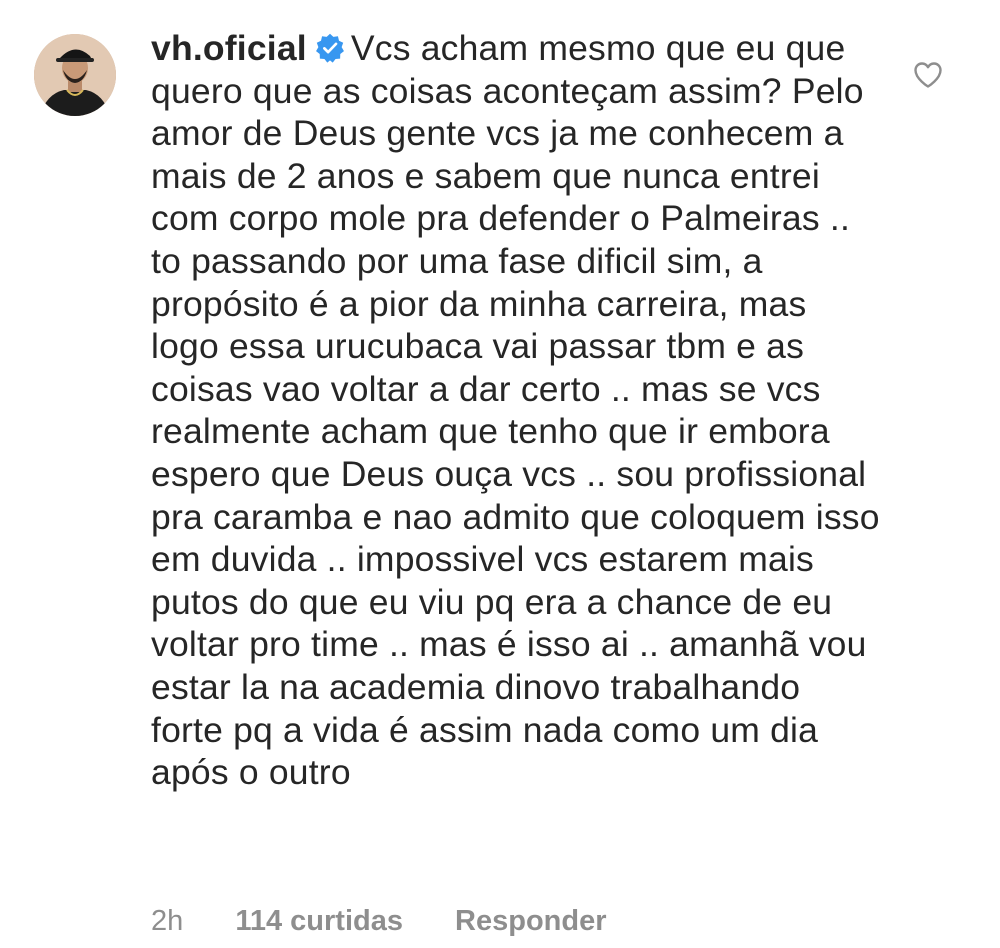 Image resolution: width=1000 pixels, height=948 pixels. What do you see at coordinates (530, 921) in the screenshot?
I see `reply-button: Responder` at bounding box center [530, 921].